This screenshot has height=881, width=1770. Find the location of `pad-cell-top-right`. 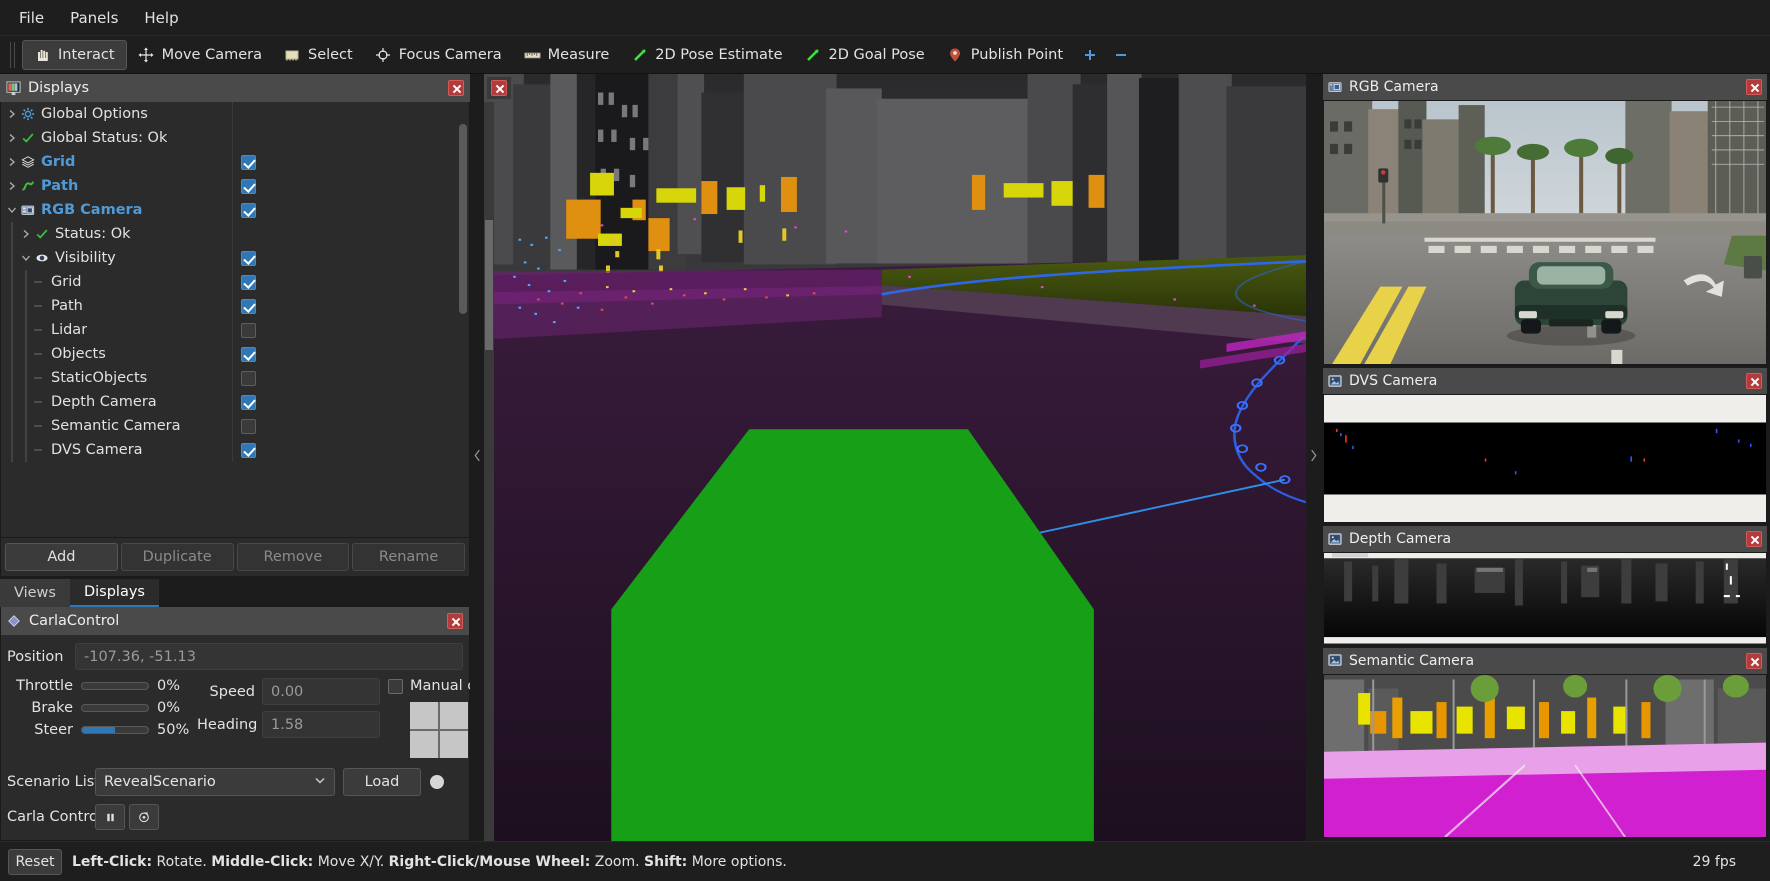

pad-cell-top-right is located at coordinates (454, 715).